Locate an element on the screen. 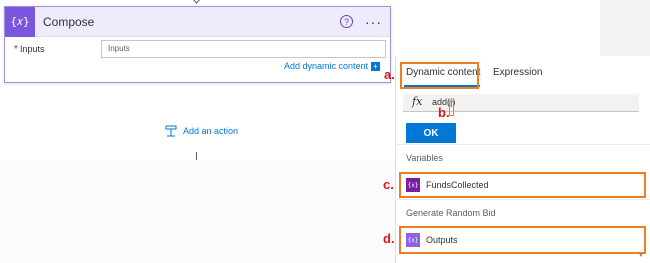 The width and height of the screenshot is (650, 263). annotation-box-a is located at coordinates (439, 75).